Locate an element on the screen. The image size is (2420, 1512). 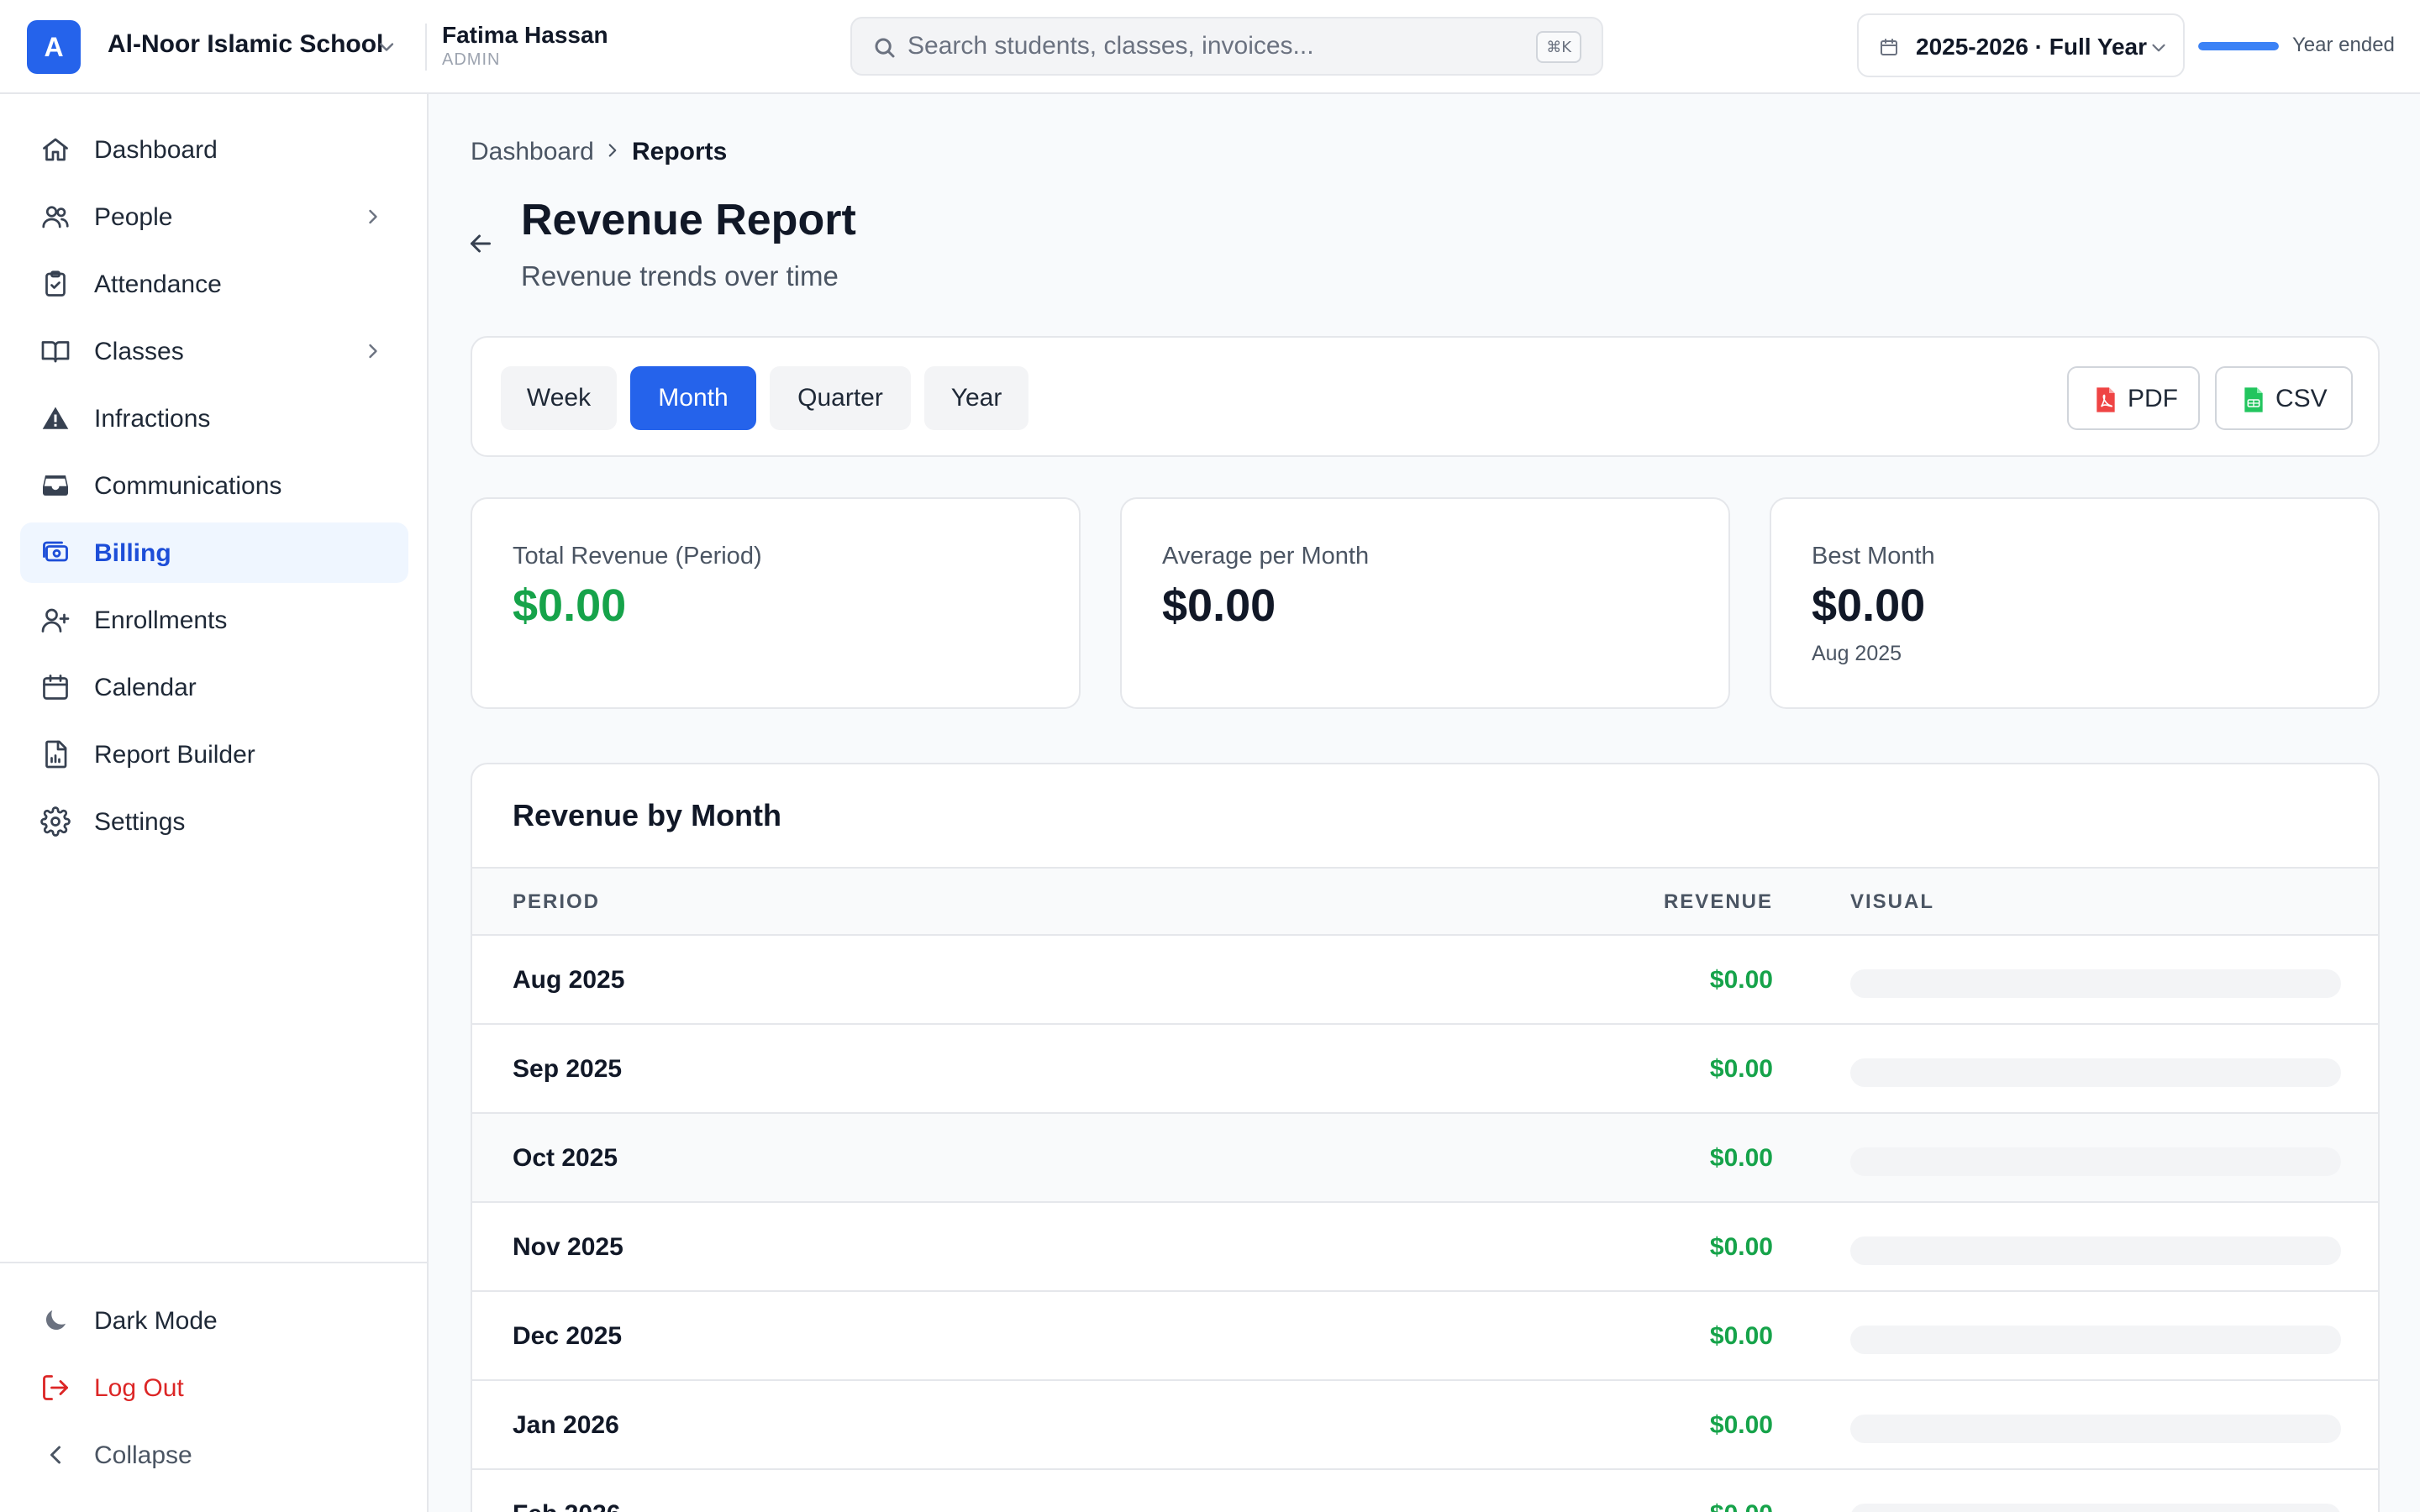
collapse-label: Collapse is located at coordinates (143, 1455).